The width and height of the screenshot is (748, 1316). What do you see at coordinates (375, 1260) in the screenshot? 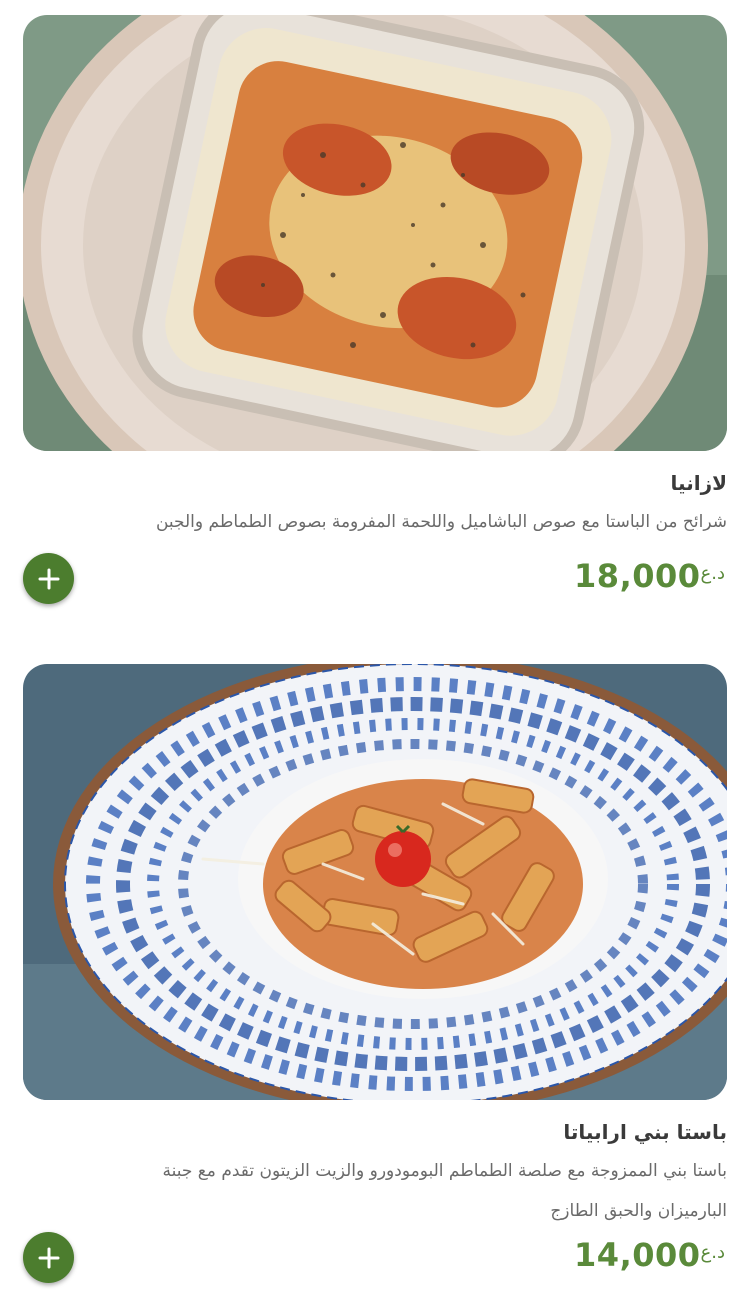
I see `item-footer: 14,000 د.ع` at bounding box center [375, 1260].